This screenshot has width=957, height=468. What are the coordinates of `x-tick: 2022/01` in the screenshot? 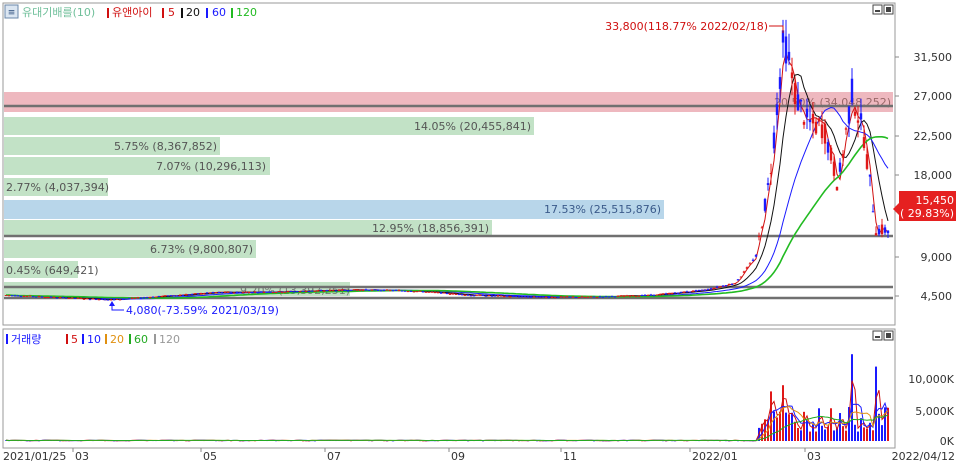 It's located at (715, 456).